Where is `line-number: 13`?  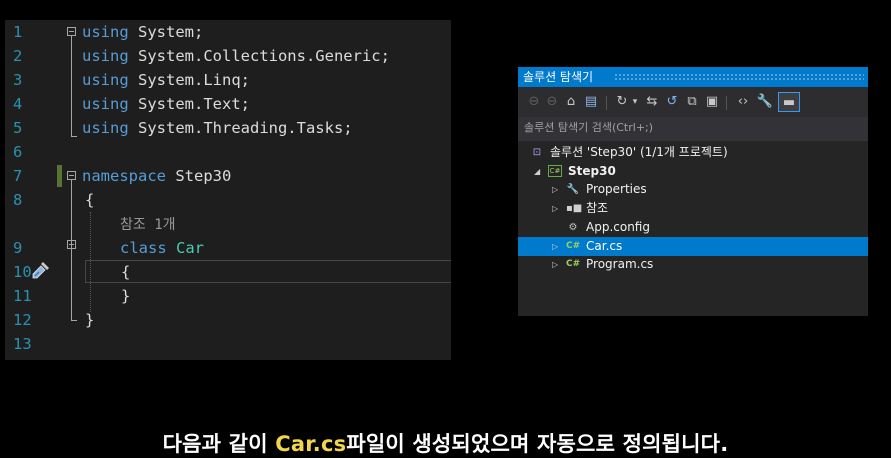 line-number: 13 is located at coordinates (22, 344).